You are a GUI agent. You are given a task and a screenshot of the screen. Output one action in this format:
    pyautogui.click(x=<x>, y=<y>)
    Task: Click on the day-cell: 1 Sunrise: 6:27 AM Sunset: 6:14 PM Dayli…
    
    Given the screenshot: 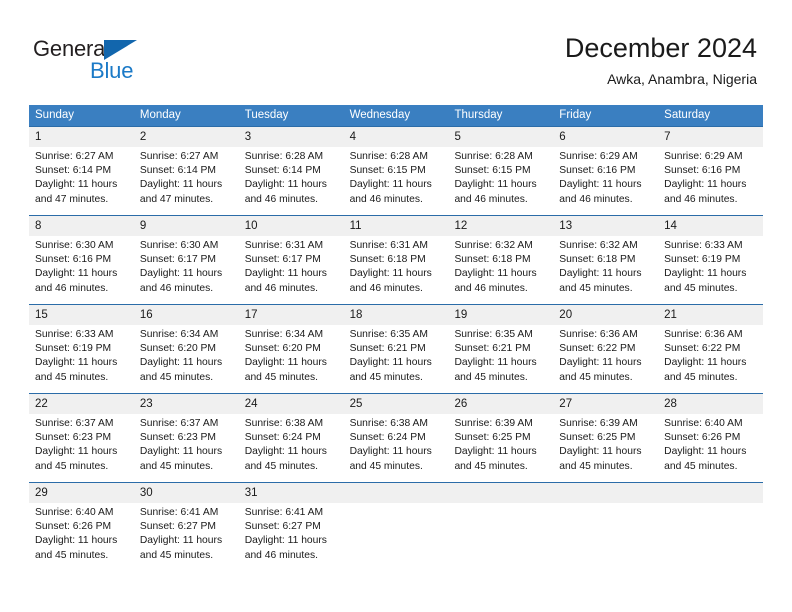 What is the action you would take?
    pyautogui.click(x=81, y=171)
    